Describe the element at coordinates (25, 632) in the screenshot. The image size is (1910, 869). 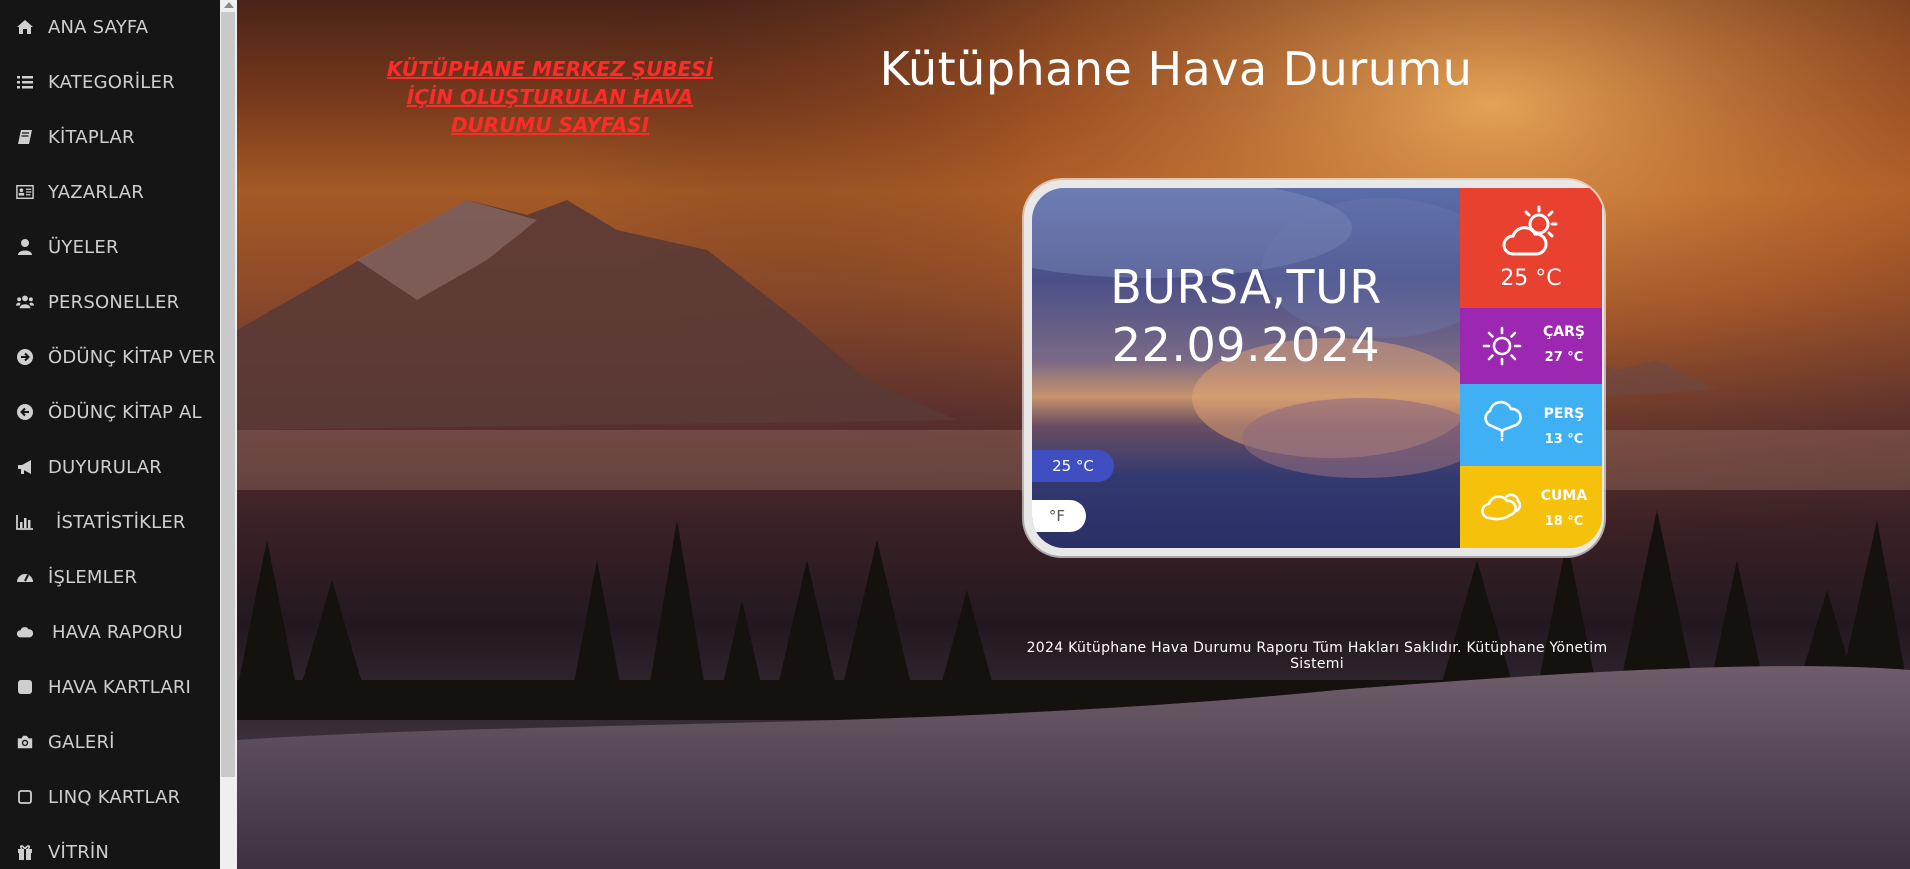
I see `cloud-icon` at that location.